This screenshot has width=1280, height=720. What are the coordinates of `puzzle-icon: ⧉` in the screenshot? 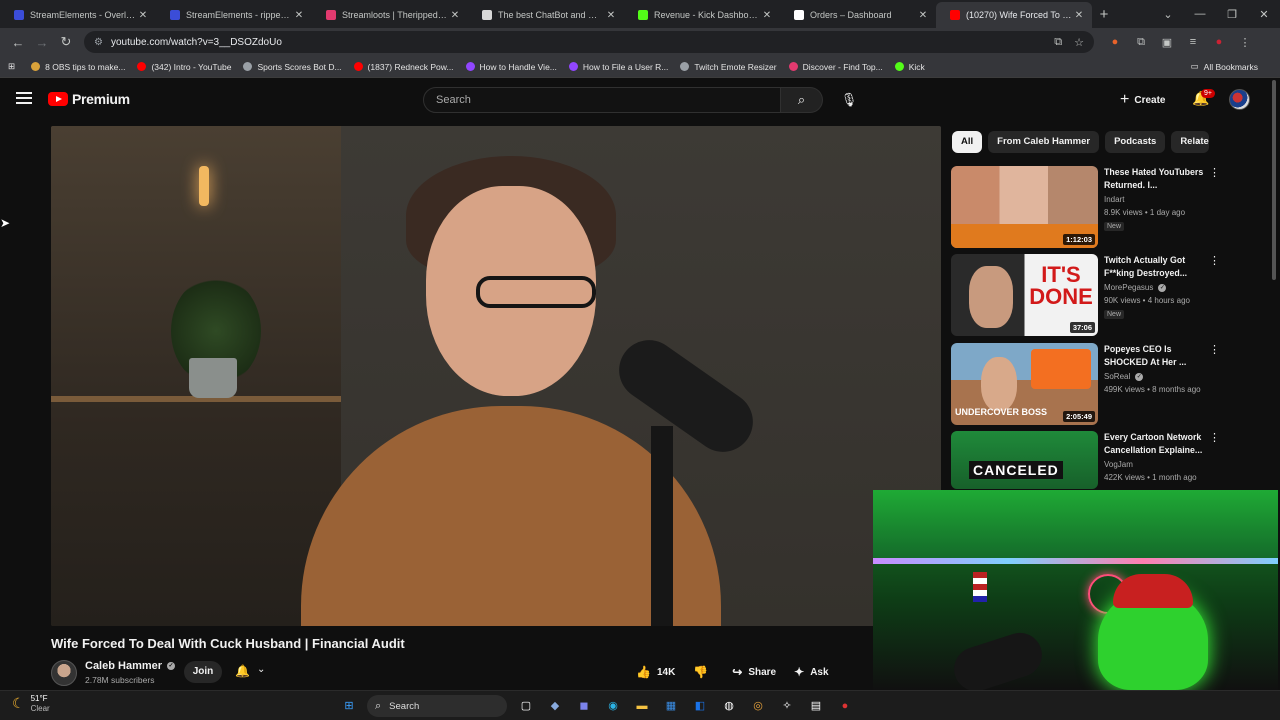 It's located at (1141, 42).